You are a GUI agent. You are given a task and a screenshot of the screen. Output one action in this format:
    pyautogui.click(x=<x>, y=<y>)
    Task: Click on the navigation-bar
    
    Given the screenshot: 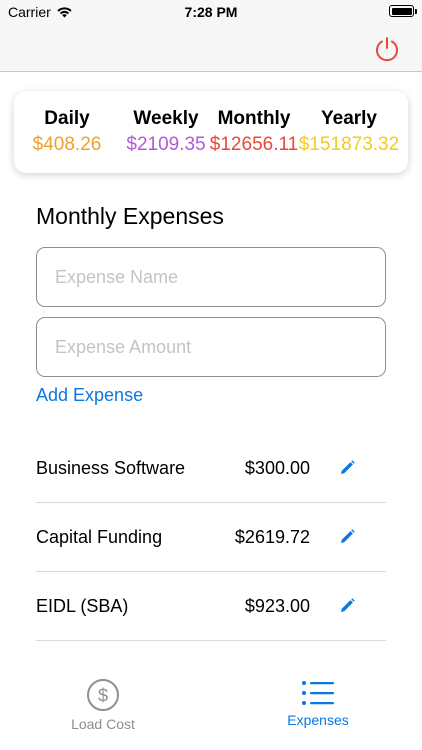 What is the action you would take?
    pyautogui.click(x=211, y=48)
    